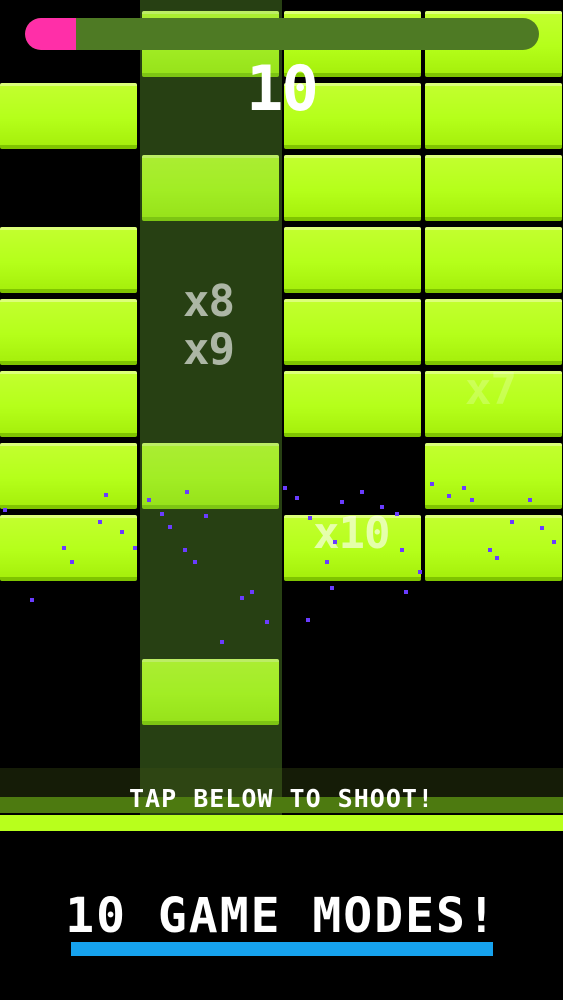 This screenshot has height=1000, width=563. What do you see at coordinates (51, 34) in the screenshot?
I see `level-progress-fill` at bounding box center [51, 34].